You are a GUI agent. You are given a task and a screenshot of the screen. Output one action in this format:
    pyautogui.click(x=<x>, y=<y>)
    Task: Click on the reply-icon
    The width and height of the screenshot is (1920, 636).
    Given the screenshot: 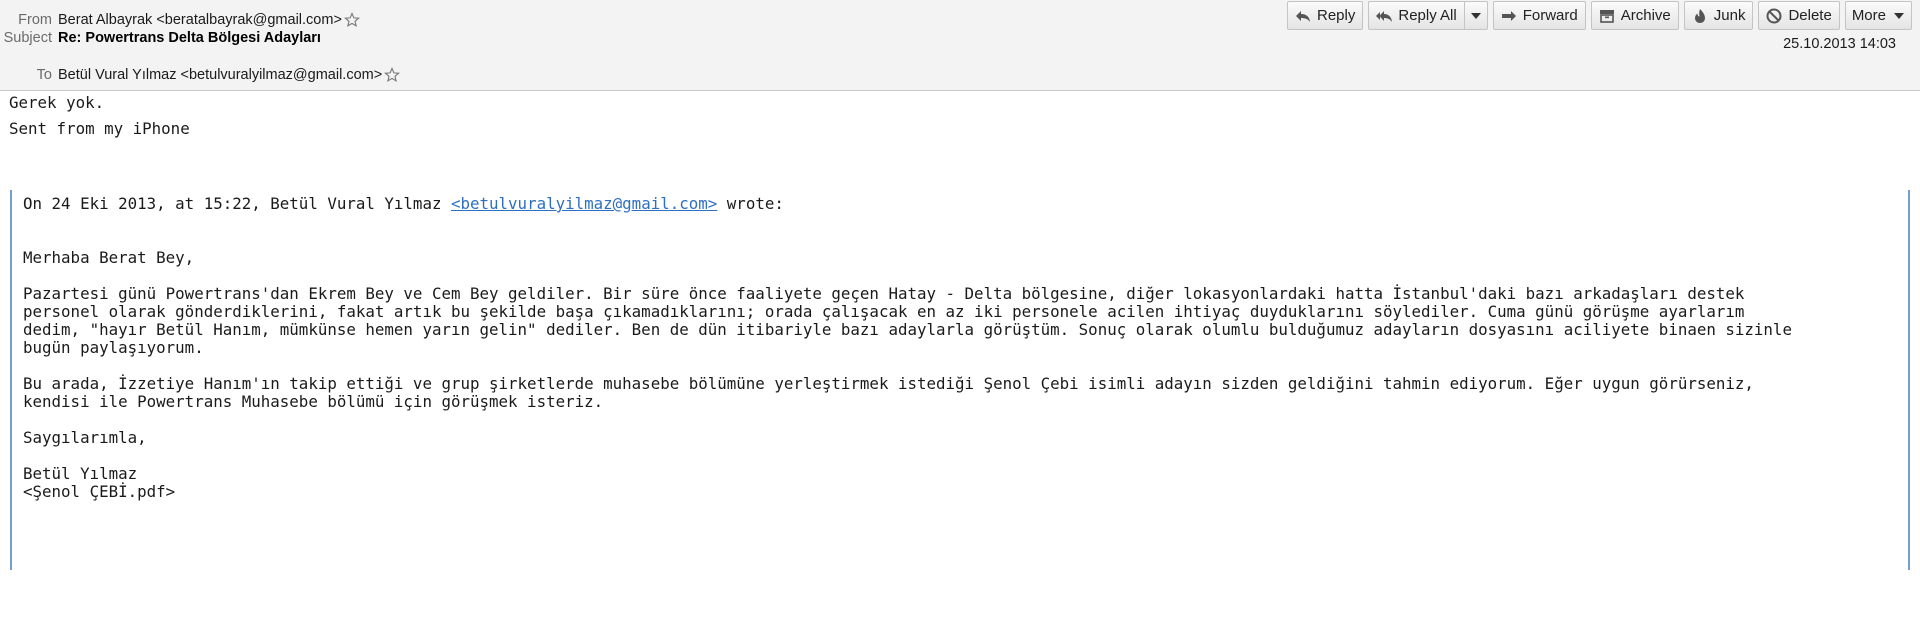 What is the action you would take?
    pyautogui.click(x=1303, y=16)
    